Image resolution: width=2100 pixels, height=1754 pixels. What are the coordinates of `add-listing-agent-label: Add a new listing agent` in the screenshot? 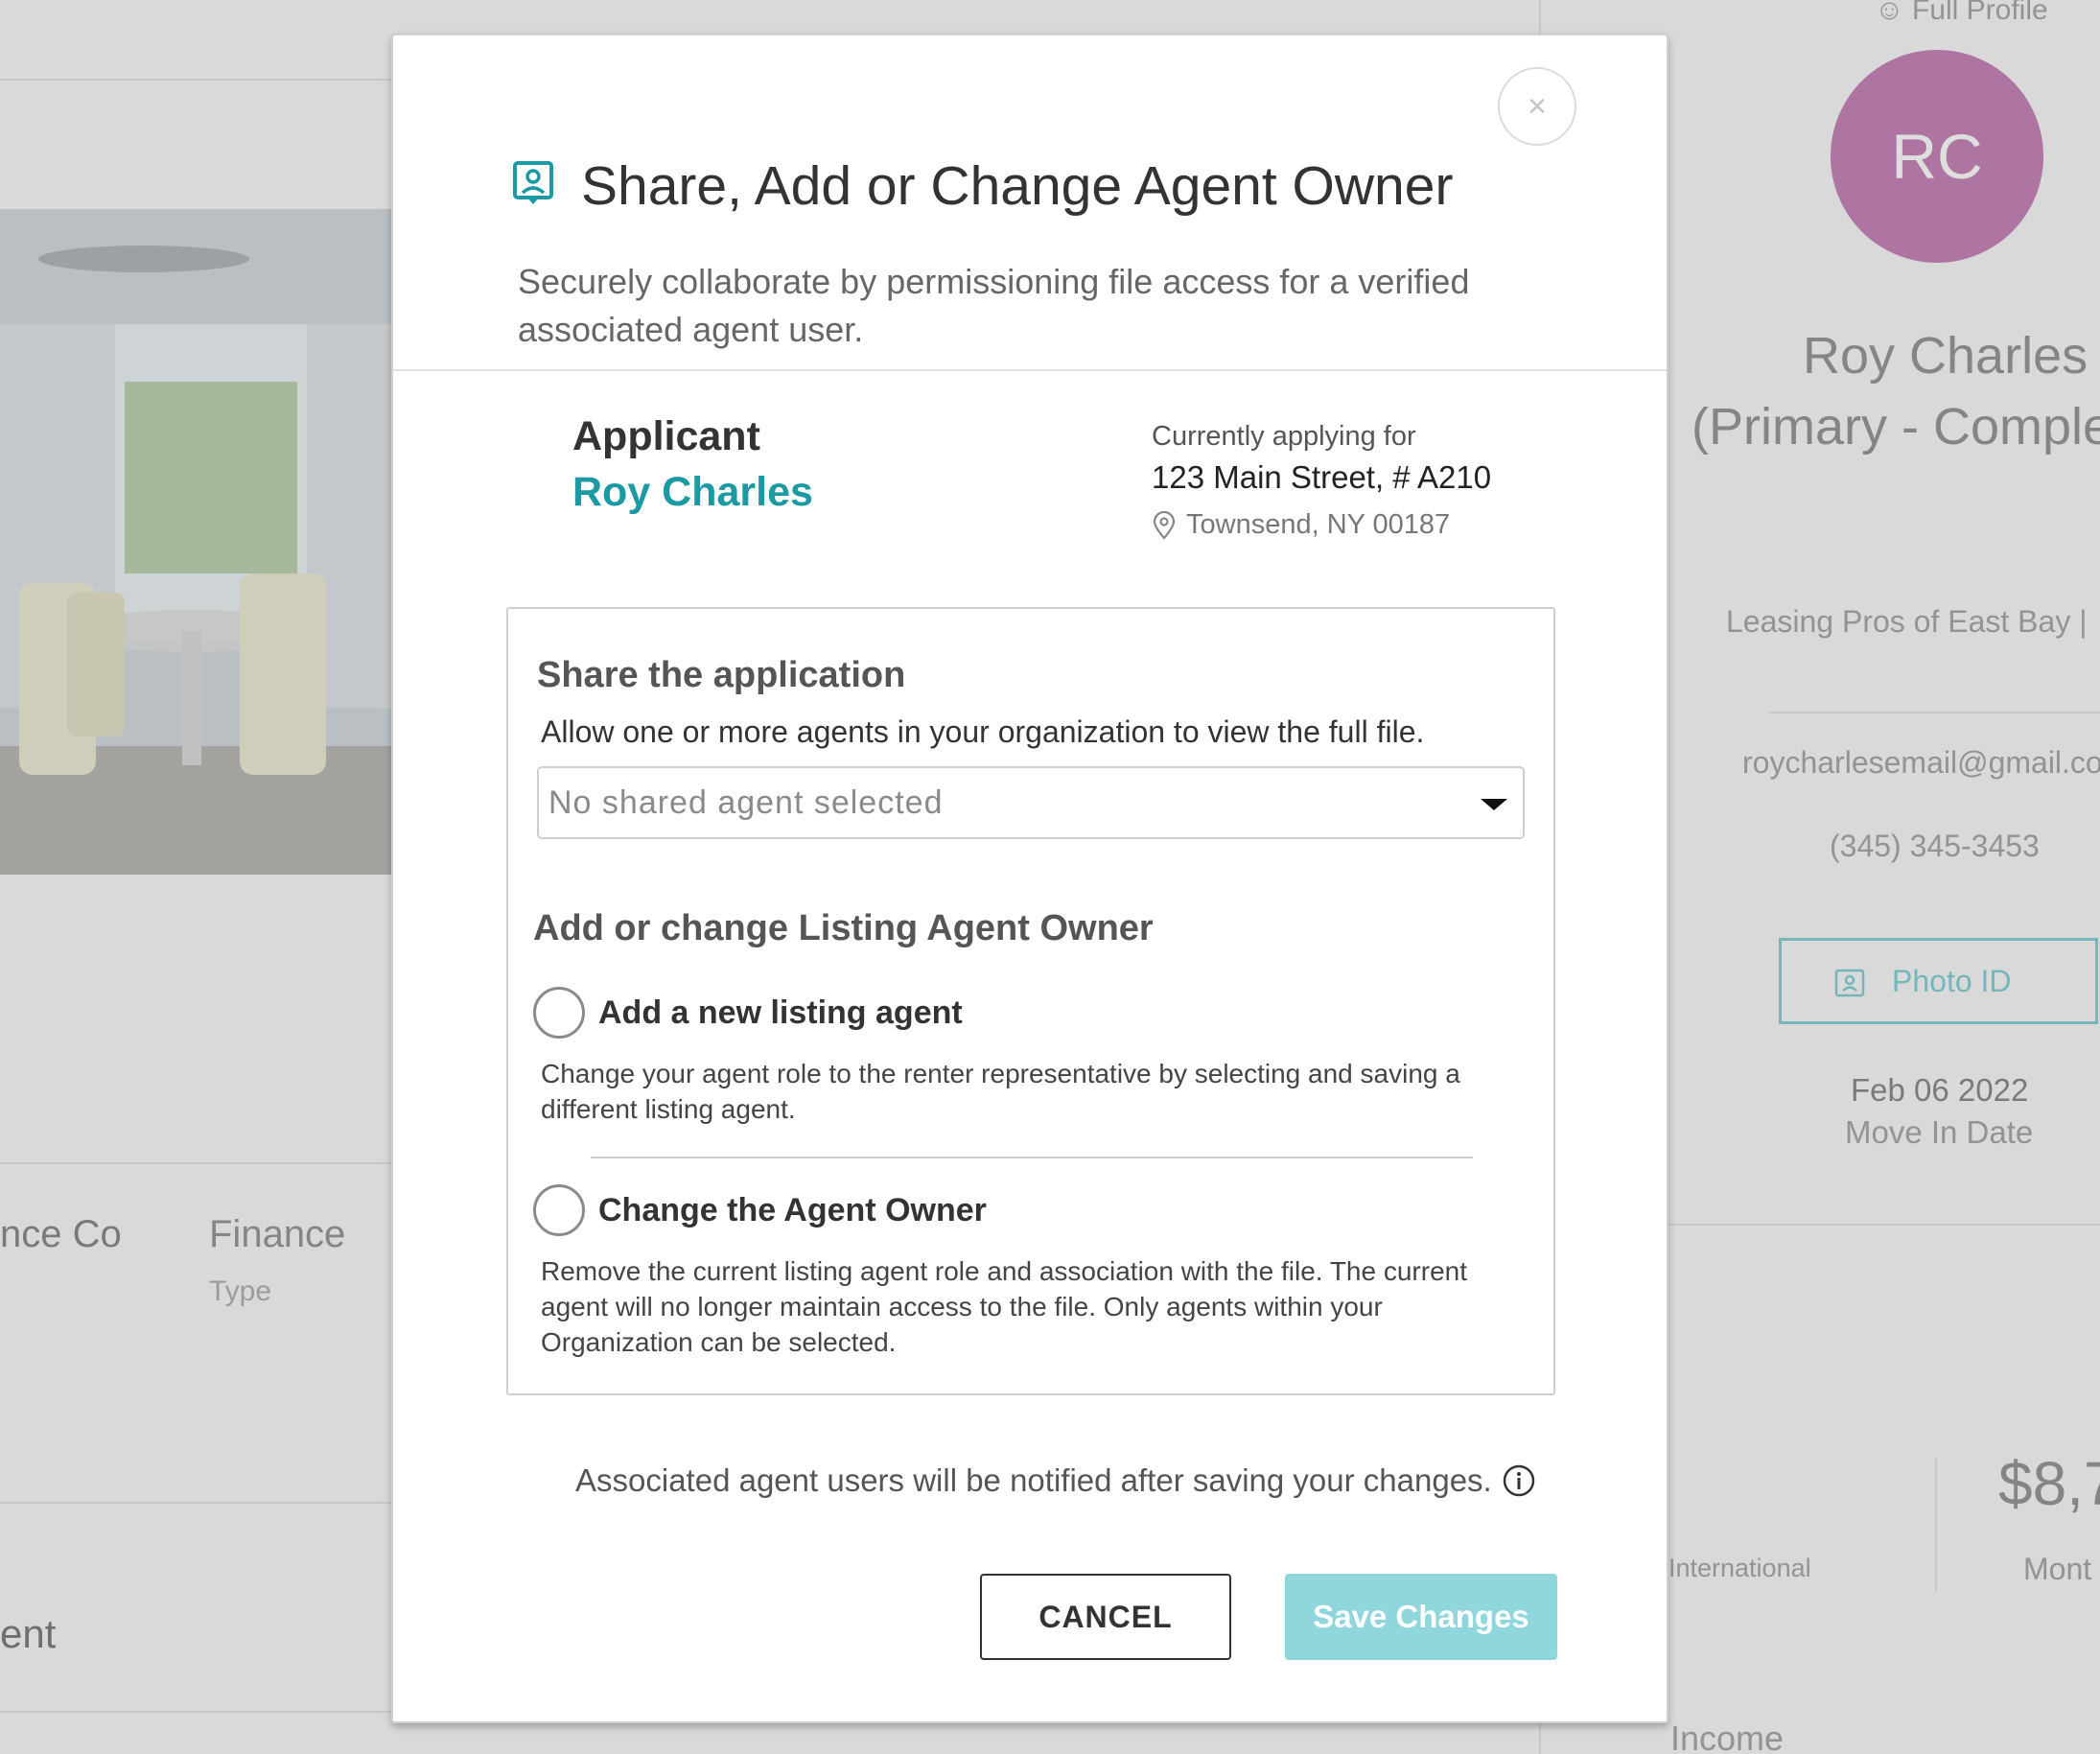 It's located at (780, 1013).